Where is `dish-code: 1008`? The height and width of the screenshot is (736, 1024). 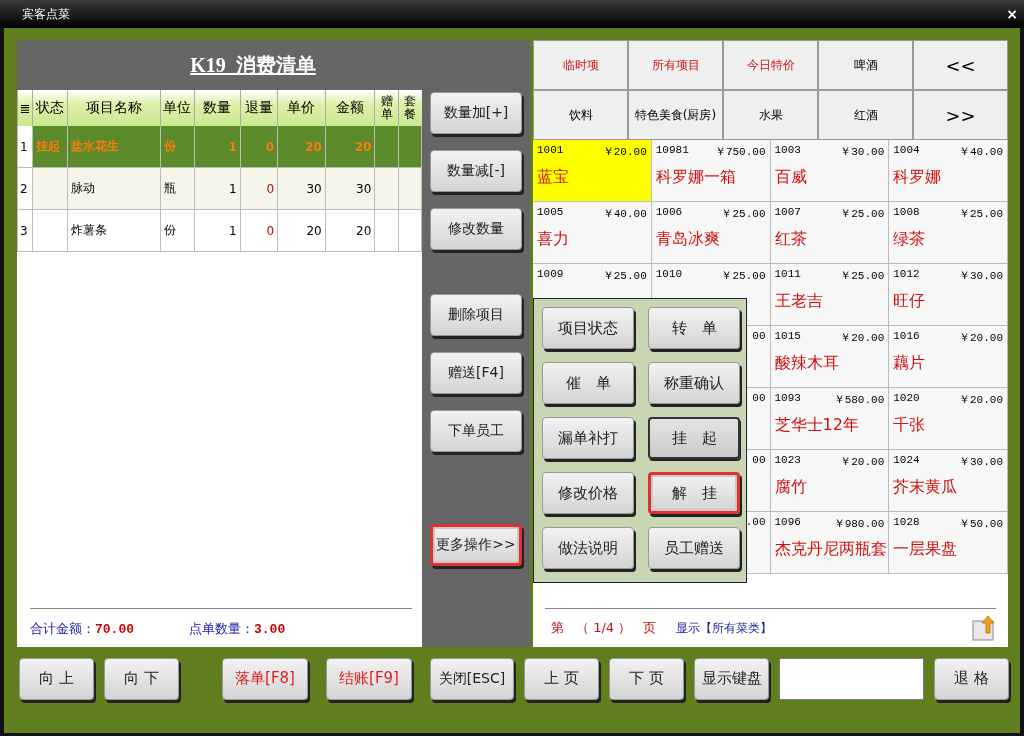
dish-code: 1008 is located at coordinates (906, 213).